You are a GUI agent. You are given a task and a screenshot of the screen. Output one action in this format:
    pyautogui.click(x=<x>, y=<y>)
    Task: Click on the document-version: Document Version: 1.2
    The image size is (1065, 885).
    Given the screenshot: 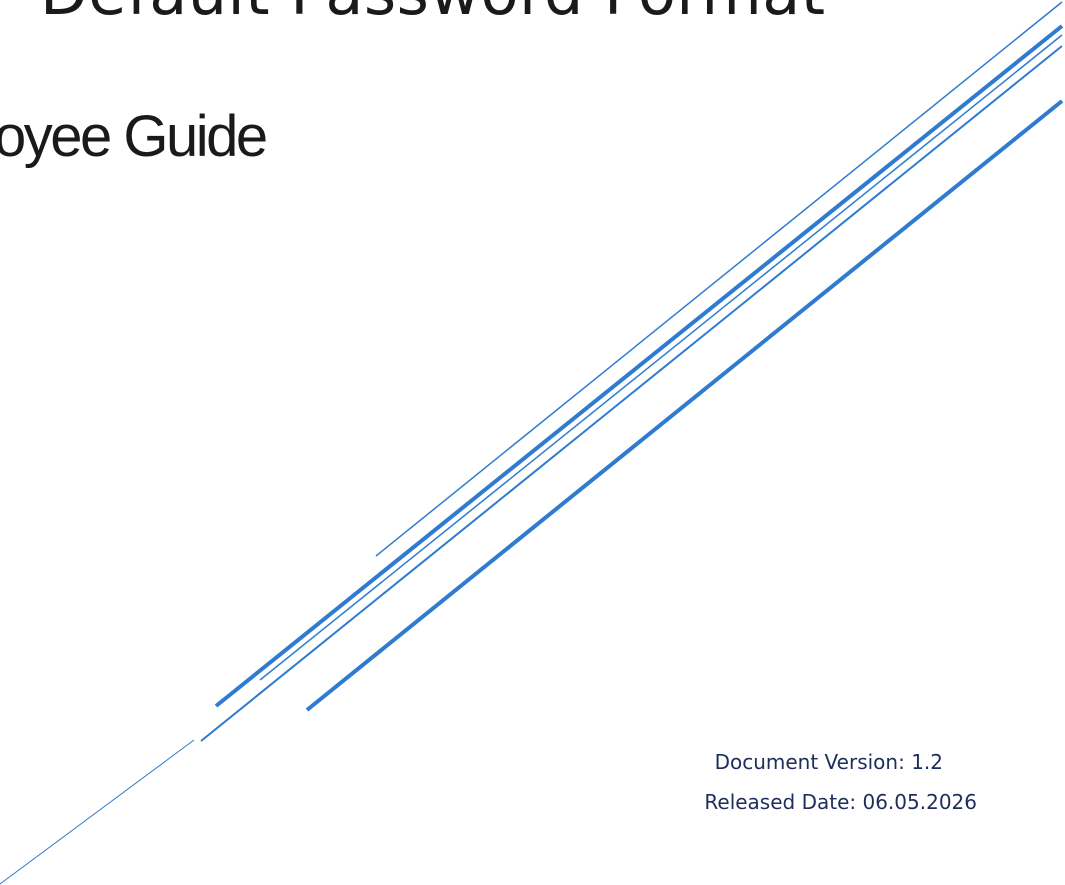 What is the action you would take?
    pyautogui.click(x=828, y=762)
    